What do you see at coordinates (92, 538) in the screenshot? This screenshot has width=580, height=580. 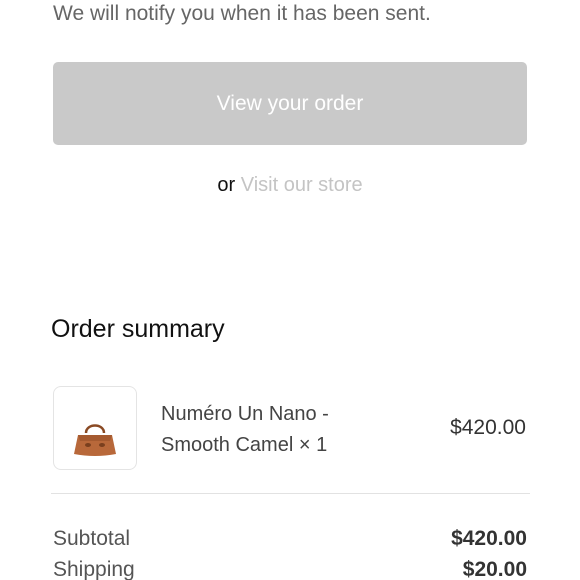 I see `subtotal-label: Subtotal` at bounding box center [92, 538].